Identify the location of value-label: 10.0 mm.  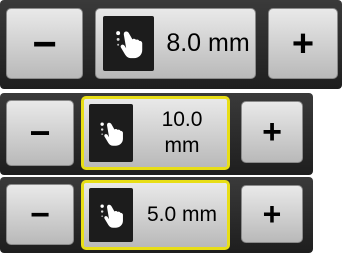
(182, 132).